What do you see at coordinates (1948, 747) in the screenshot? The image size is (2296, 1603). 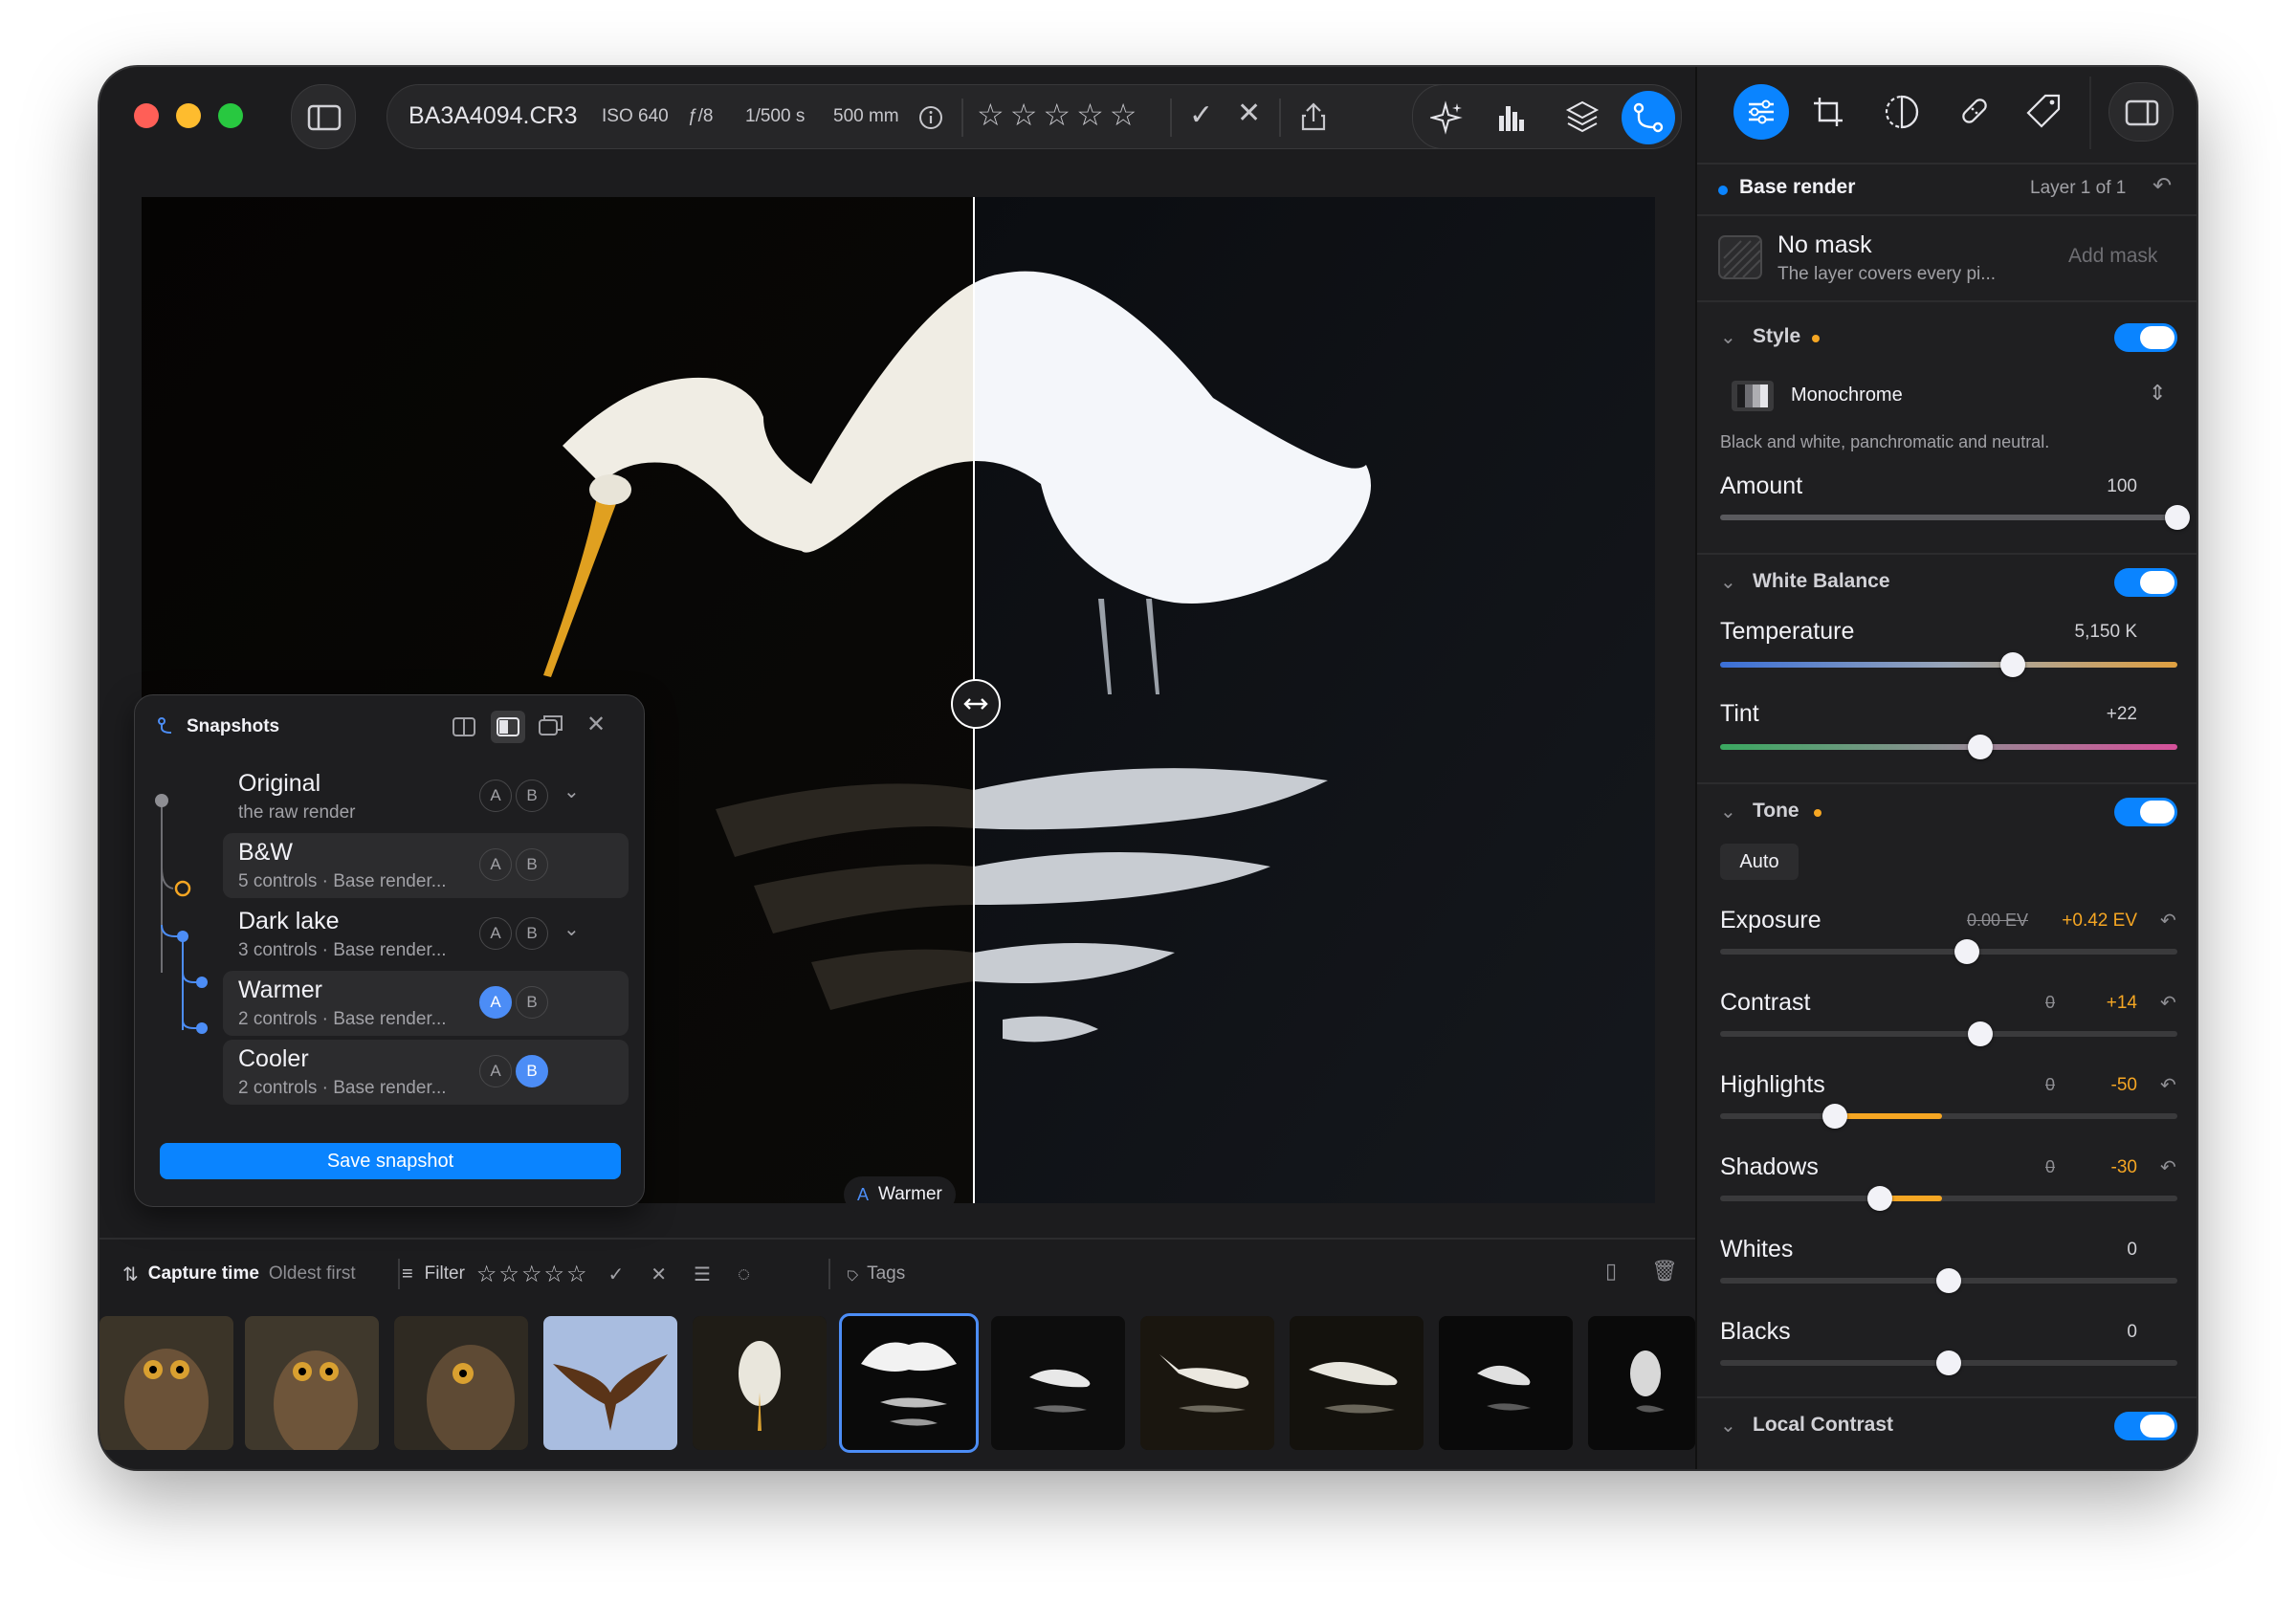 I see `tint-slider` at bounding box center [1948, 747].